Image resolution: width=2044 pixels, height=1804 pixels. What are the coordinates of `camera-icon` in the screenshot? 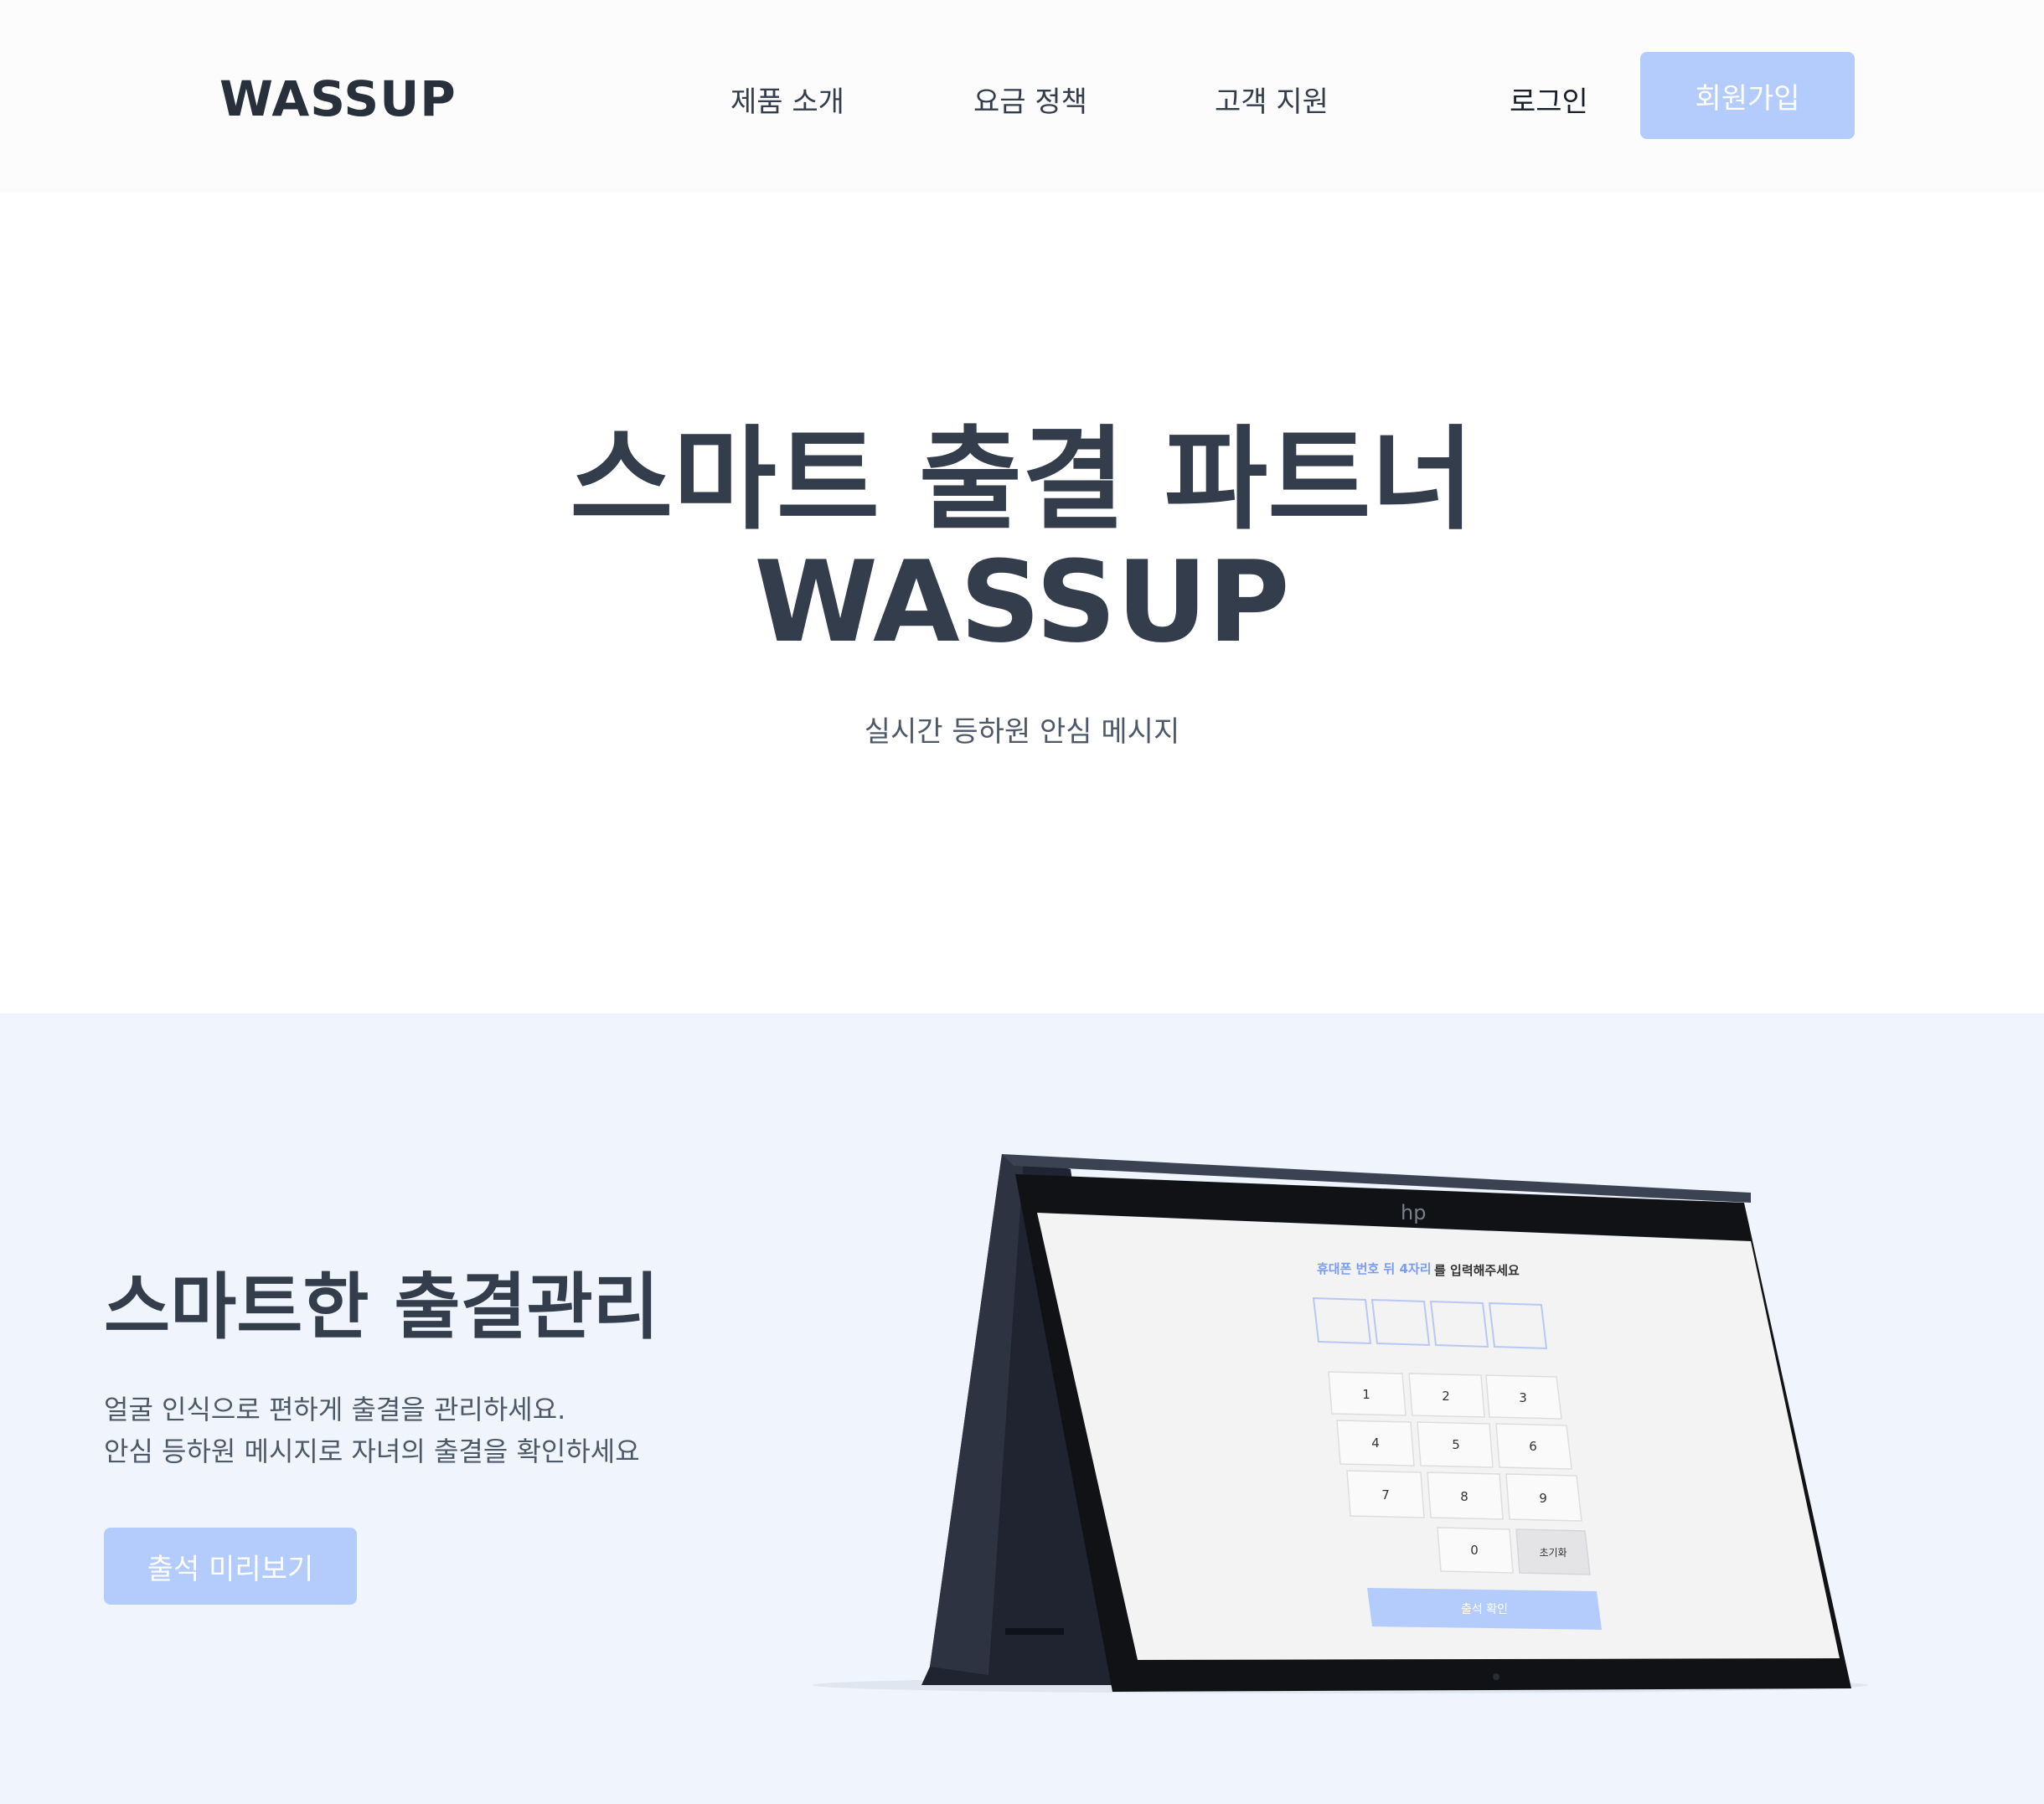 It's located at (1496, 1677).